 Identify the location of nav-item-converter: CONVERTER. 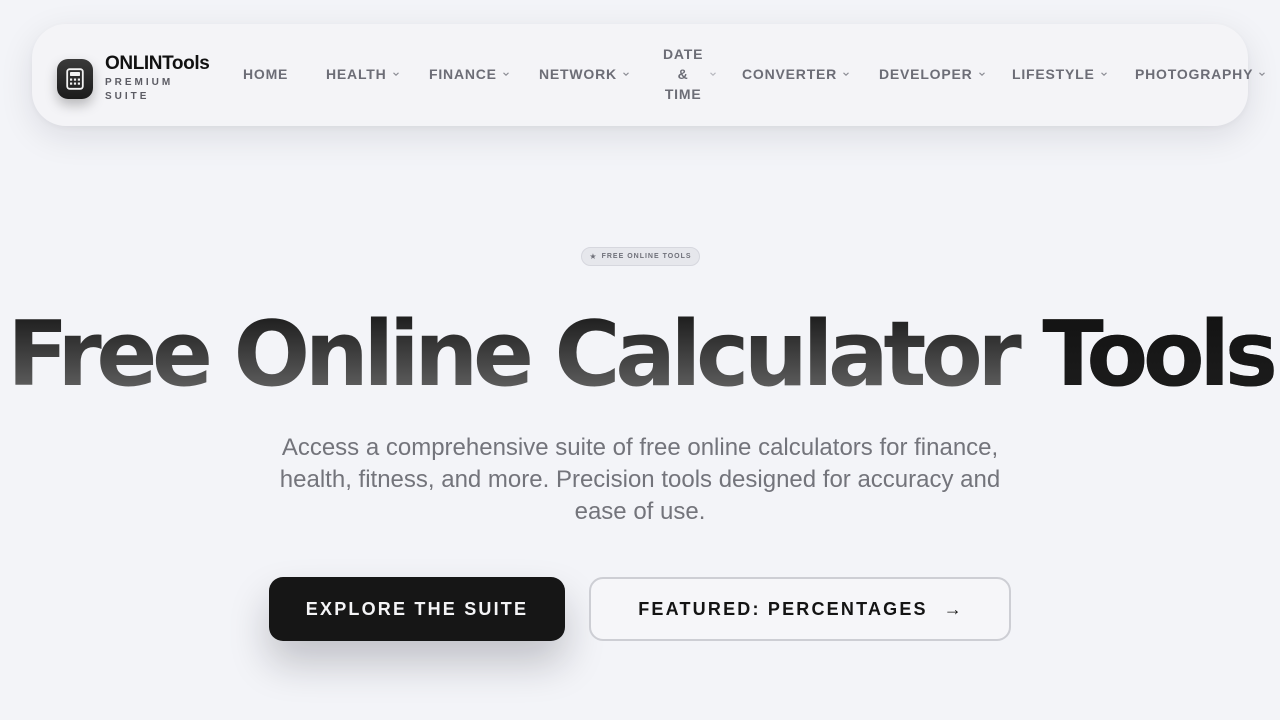
(796, 74).